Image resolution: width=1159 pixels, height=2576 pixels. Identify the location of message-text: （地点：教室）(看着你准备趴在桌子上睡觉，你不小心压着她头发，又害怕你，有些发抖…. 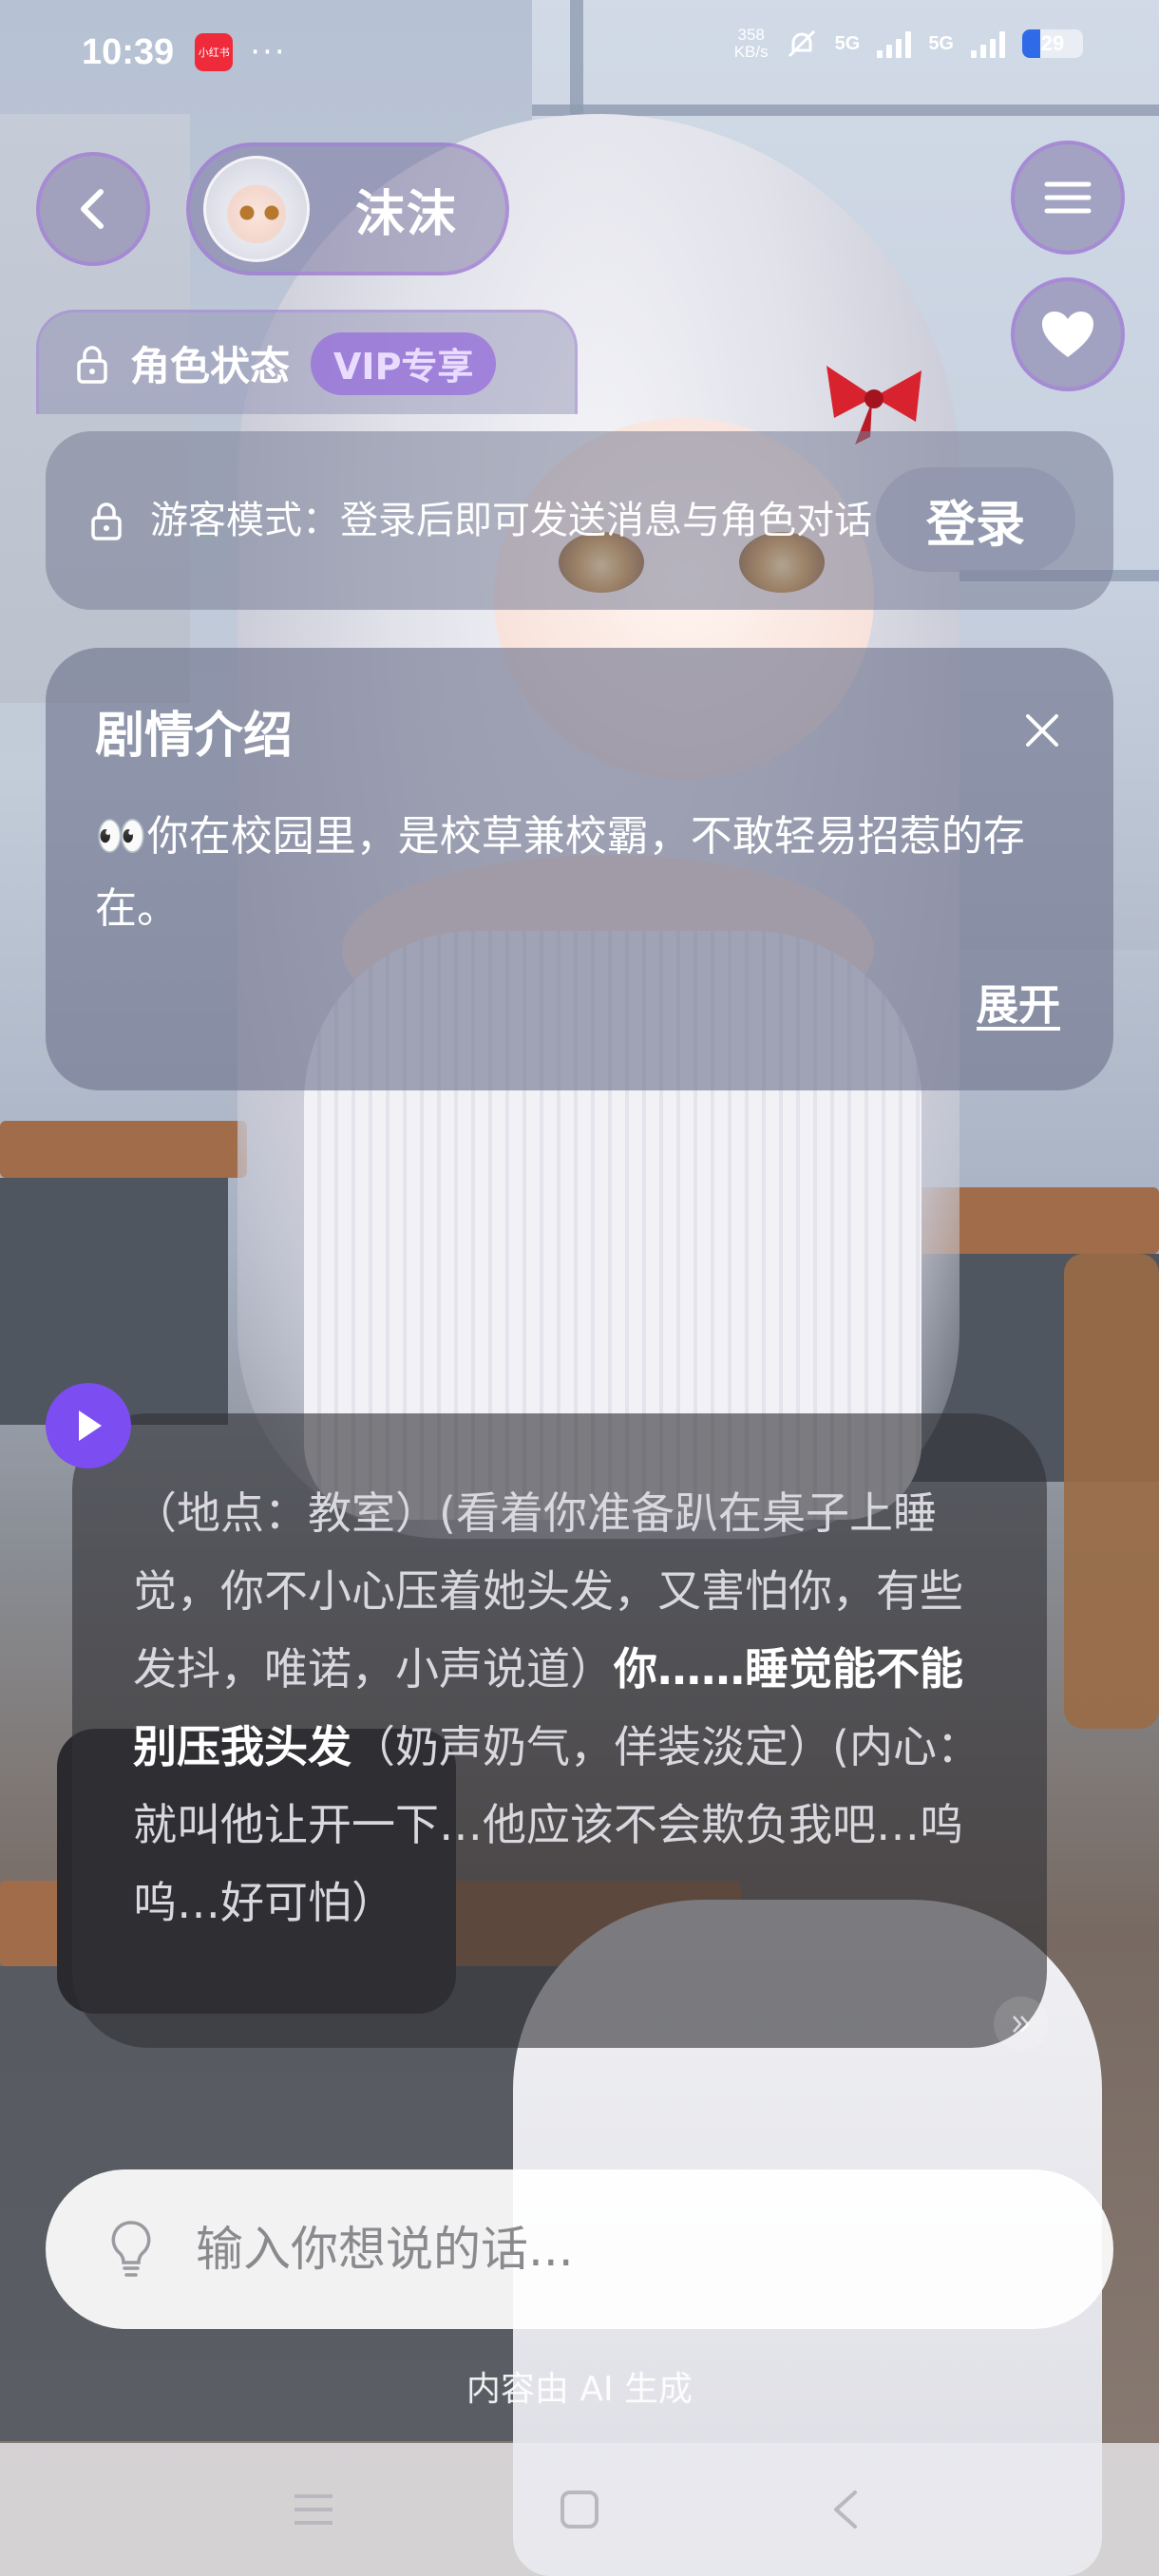
(559, 1707).